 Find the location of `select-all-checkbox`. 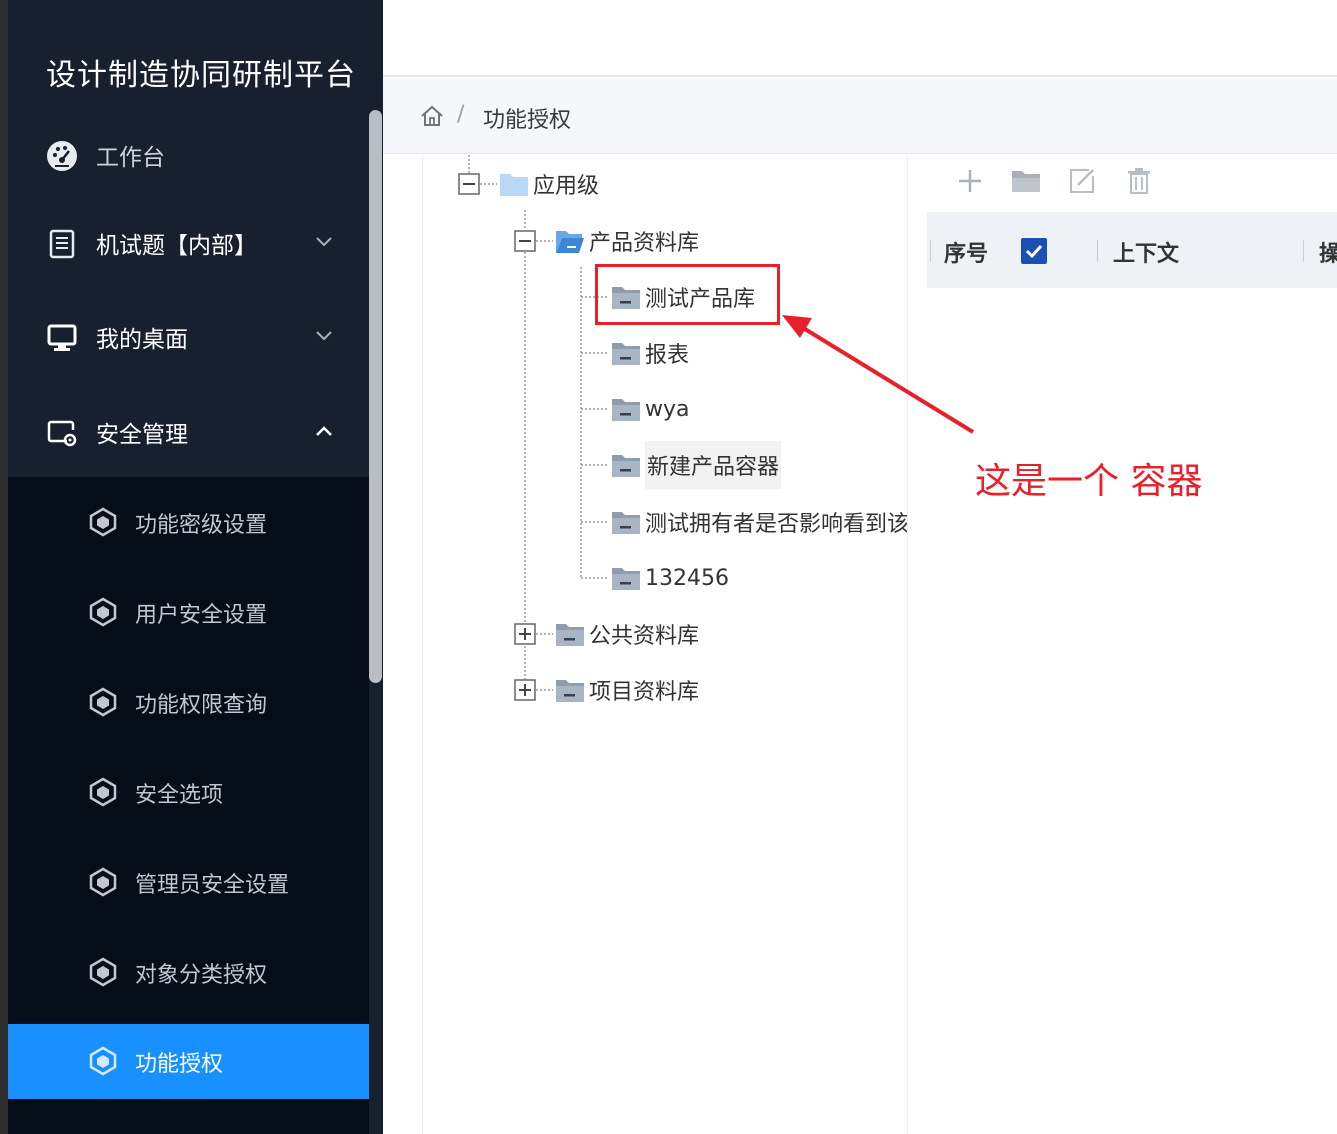

select-all-checkbox is located at coordinates (1034, 251).